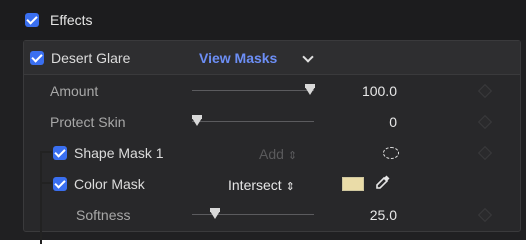 The image size is (526, 244). Describe the element at coordinates (485, 91) in the screenshot. I see `amount-keyframe-icon` at that location.